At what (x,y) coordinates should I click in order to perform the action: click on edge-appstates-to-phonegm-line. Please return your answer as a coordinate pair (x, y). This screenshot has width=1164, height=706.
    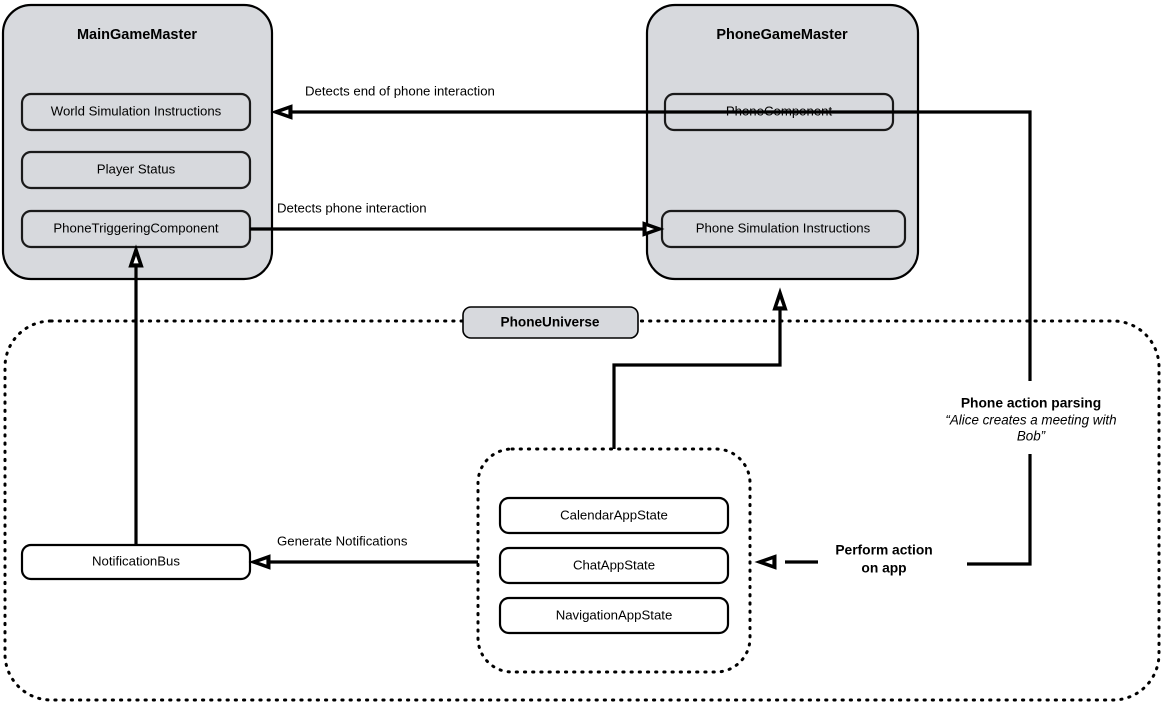
    Looking at the image, I should click on (697, 376).